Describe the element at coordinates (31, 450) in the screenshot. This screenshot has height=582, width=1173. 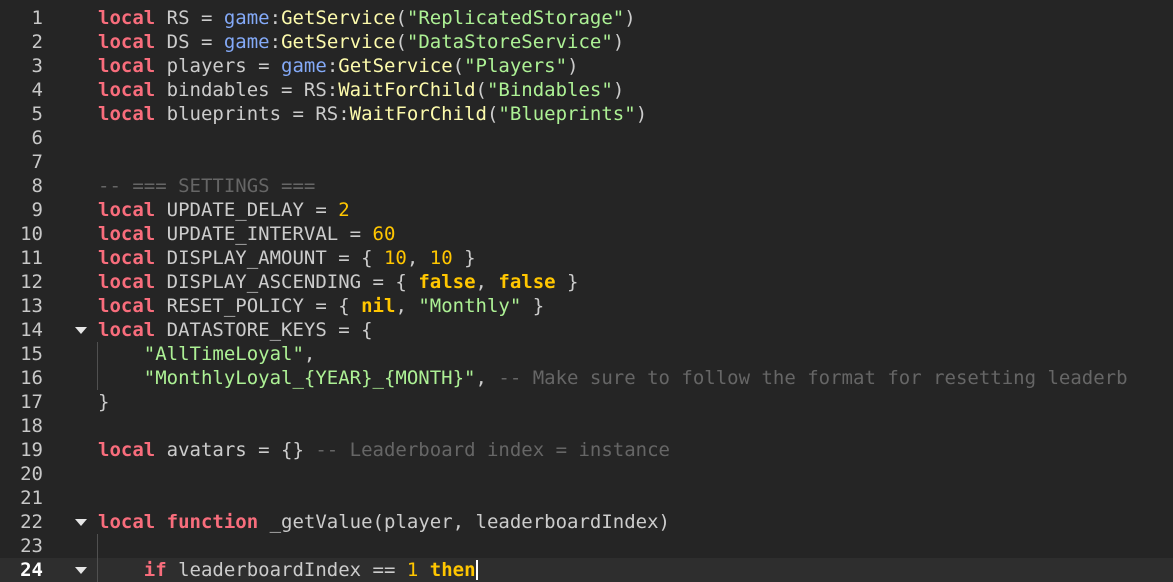
I see `line-number: 19` at that location.